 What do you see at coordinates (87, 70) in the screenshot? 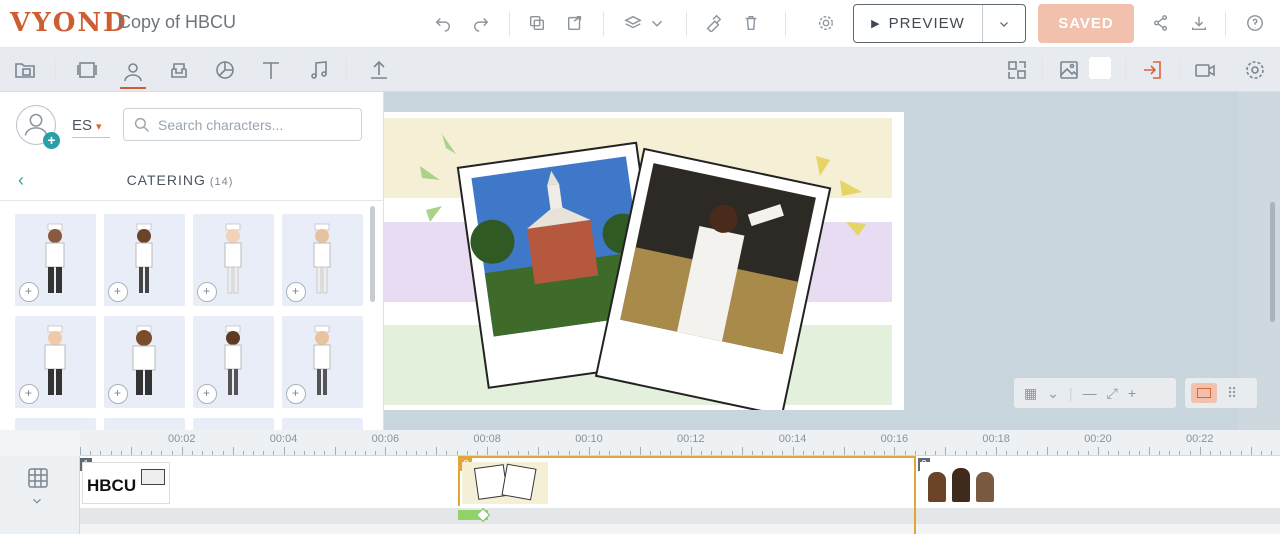
I see `scene-icon` at bounding box center [87, 70].